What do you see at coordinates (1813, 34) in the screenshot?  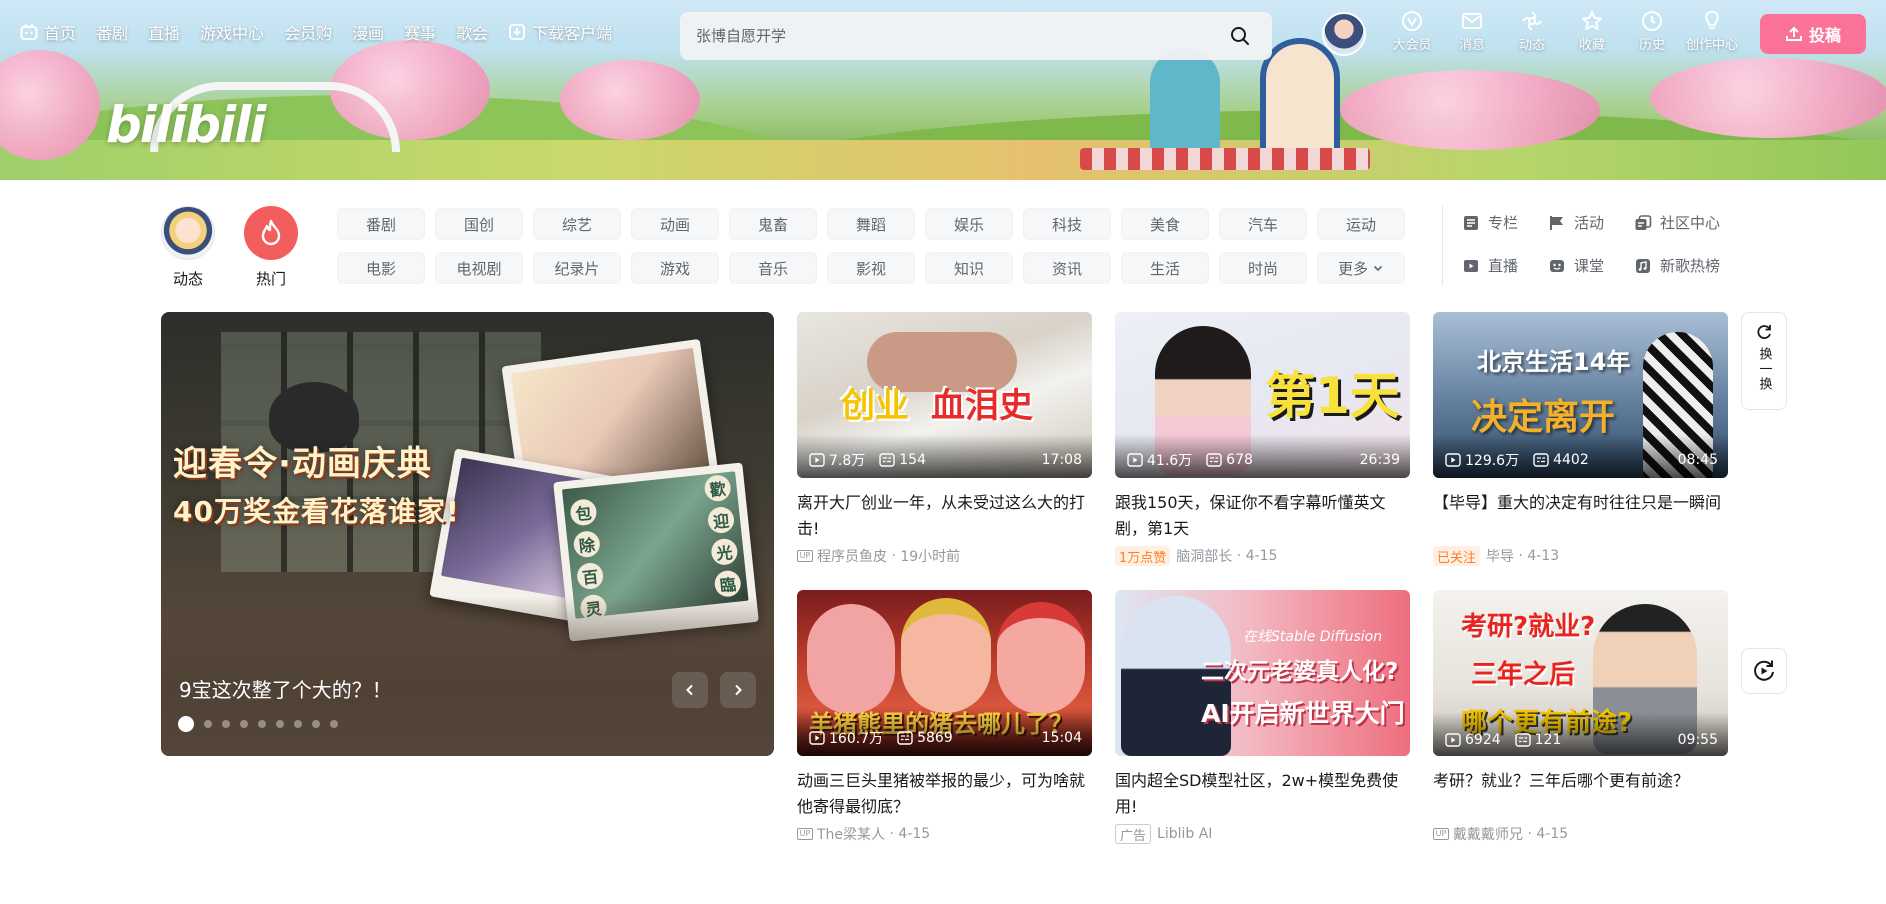 I see `upload-button: 投稿` at bounding box center [1813, 34].